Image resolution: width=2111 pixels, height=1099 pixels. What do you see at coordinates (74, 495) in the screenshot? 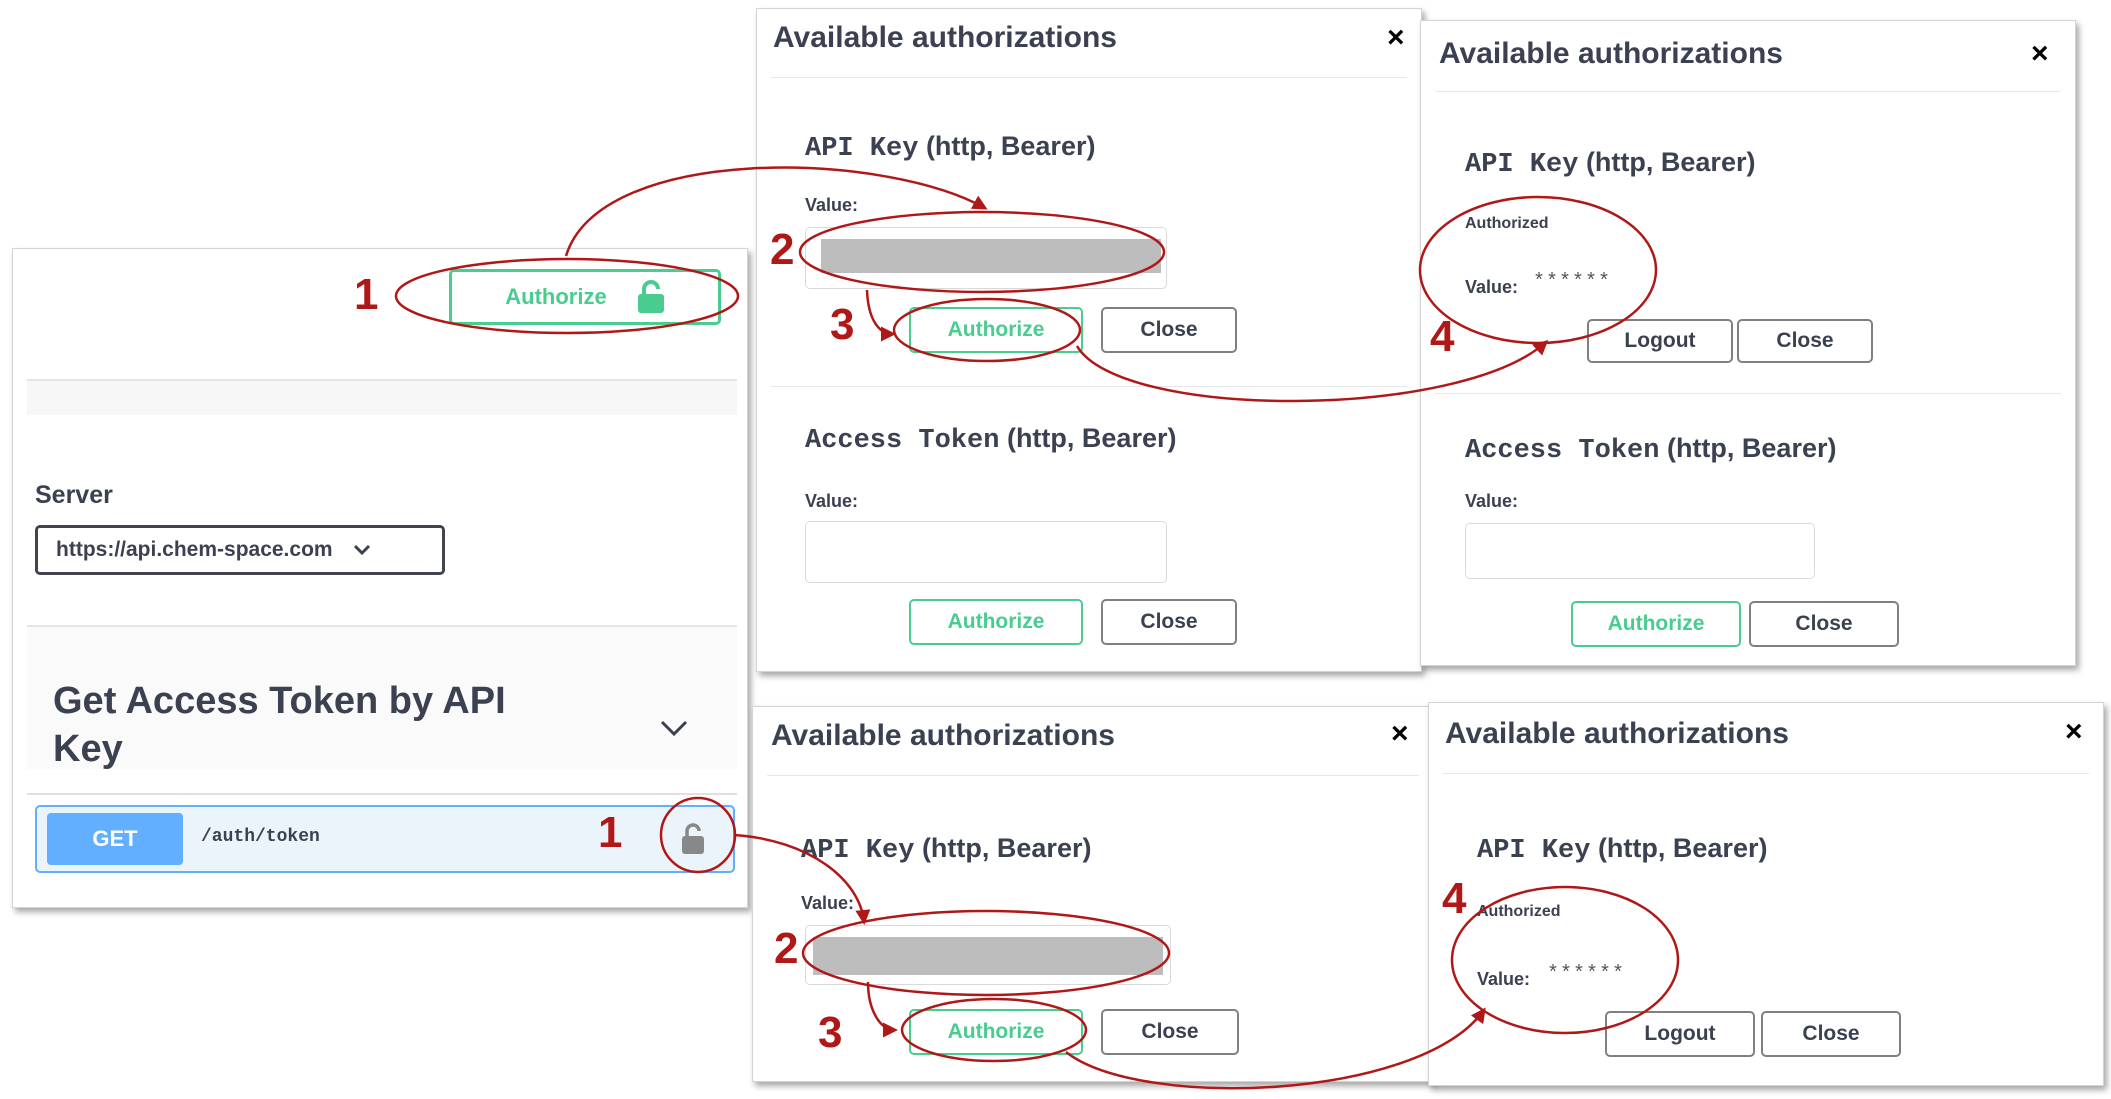
I see `server-label: Server` at bounding box center [74, 495].